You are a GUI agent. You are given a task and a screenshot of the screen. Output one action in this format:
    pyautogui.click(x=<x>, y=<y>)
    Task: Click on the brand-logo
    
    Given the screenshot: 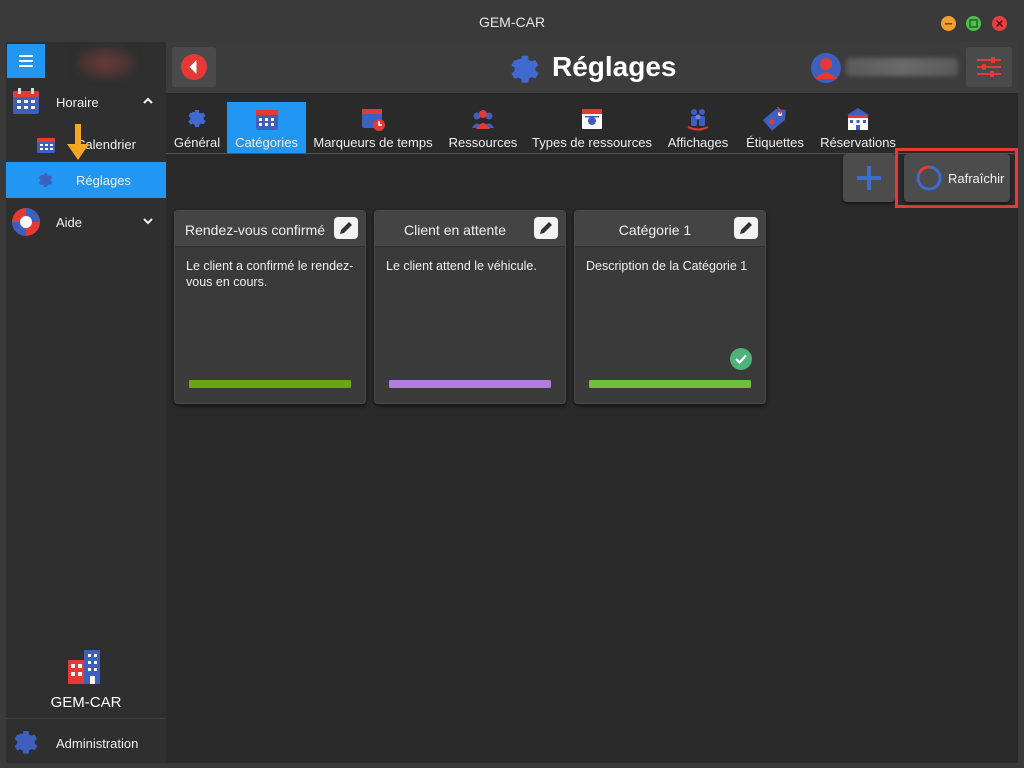 What is the action you would take?
    pyautogui.click(x=86, y=668)
    